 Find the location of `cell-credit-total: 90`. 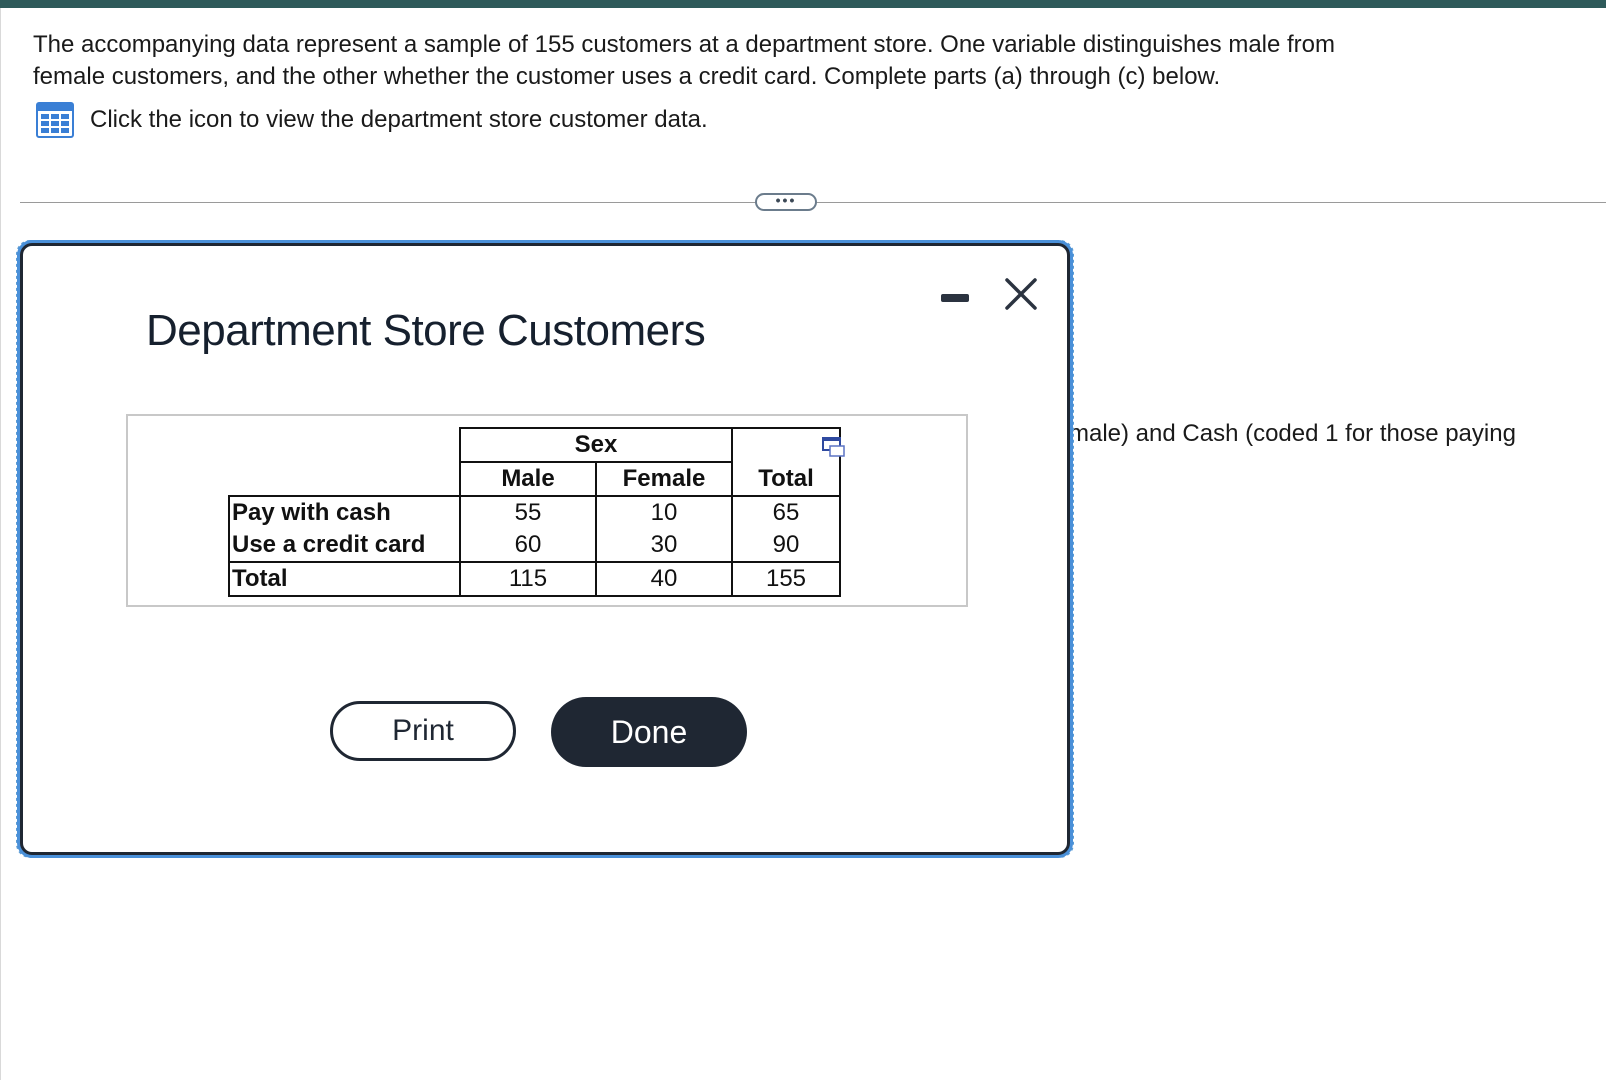

cell-credit-total: 90 is located at coordinates (786, 546).